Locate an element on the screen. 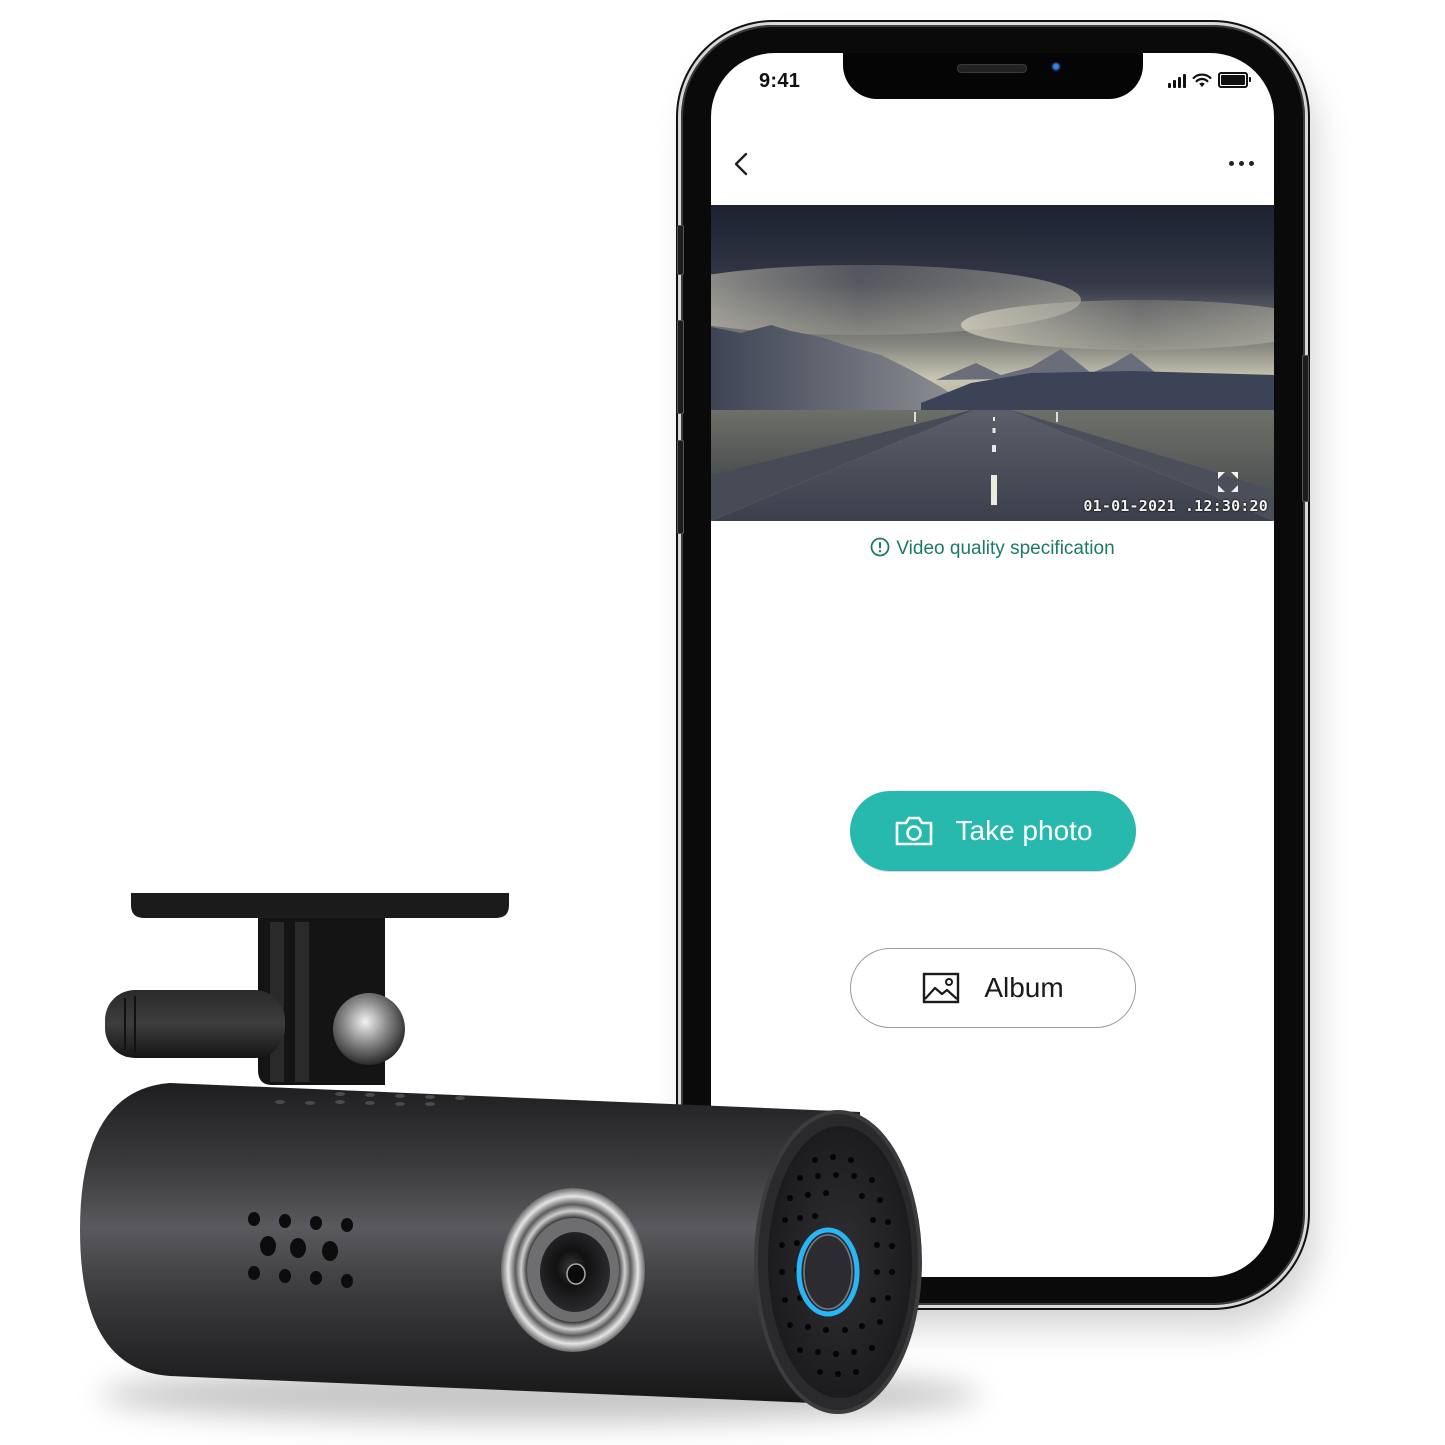  microphone-holes is located at coordinates (300, 1250).